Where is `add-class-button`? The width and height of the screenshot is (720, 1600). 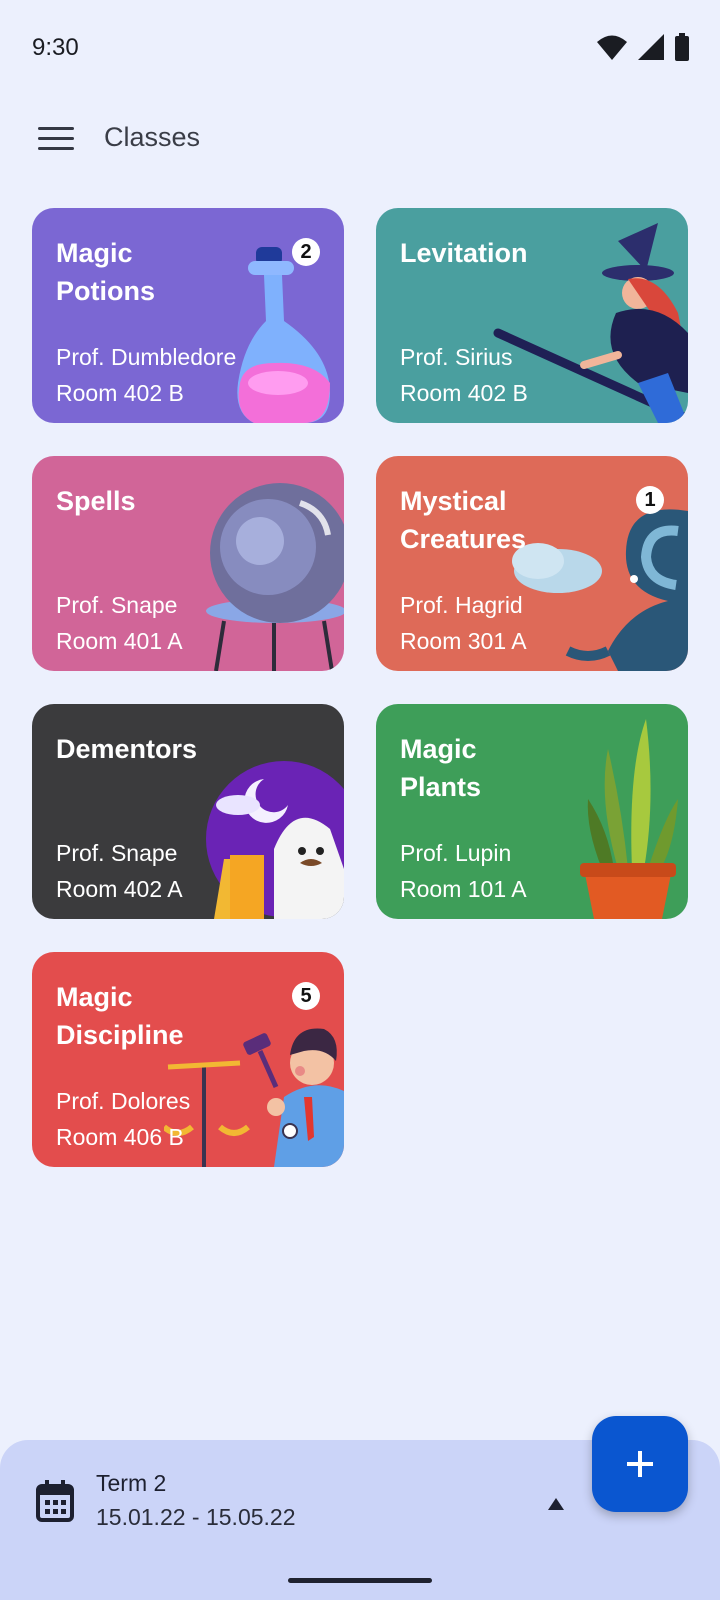 add-class-button is located at coordinates (640, 1464).